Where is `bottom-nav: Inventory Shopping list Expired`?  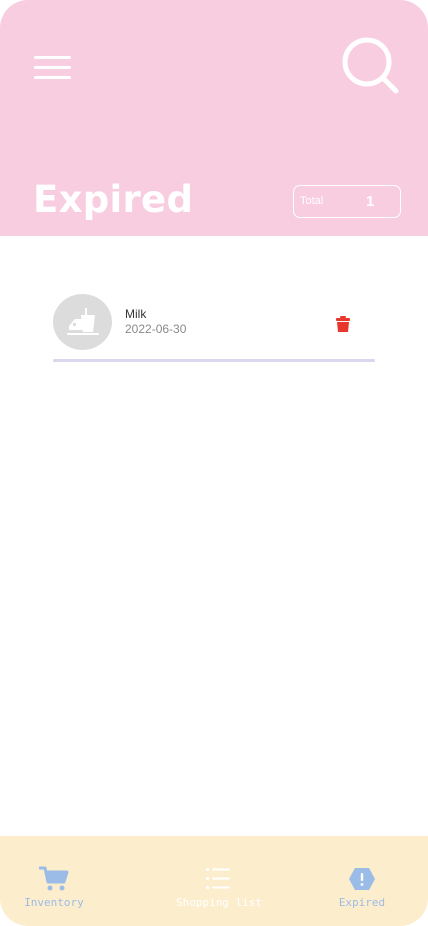 bottom-nav: Inventory Shopping list Expired is located at coordinates (214, 881).